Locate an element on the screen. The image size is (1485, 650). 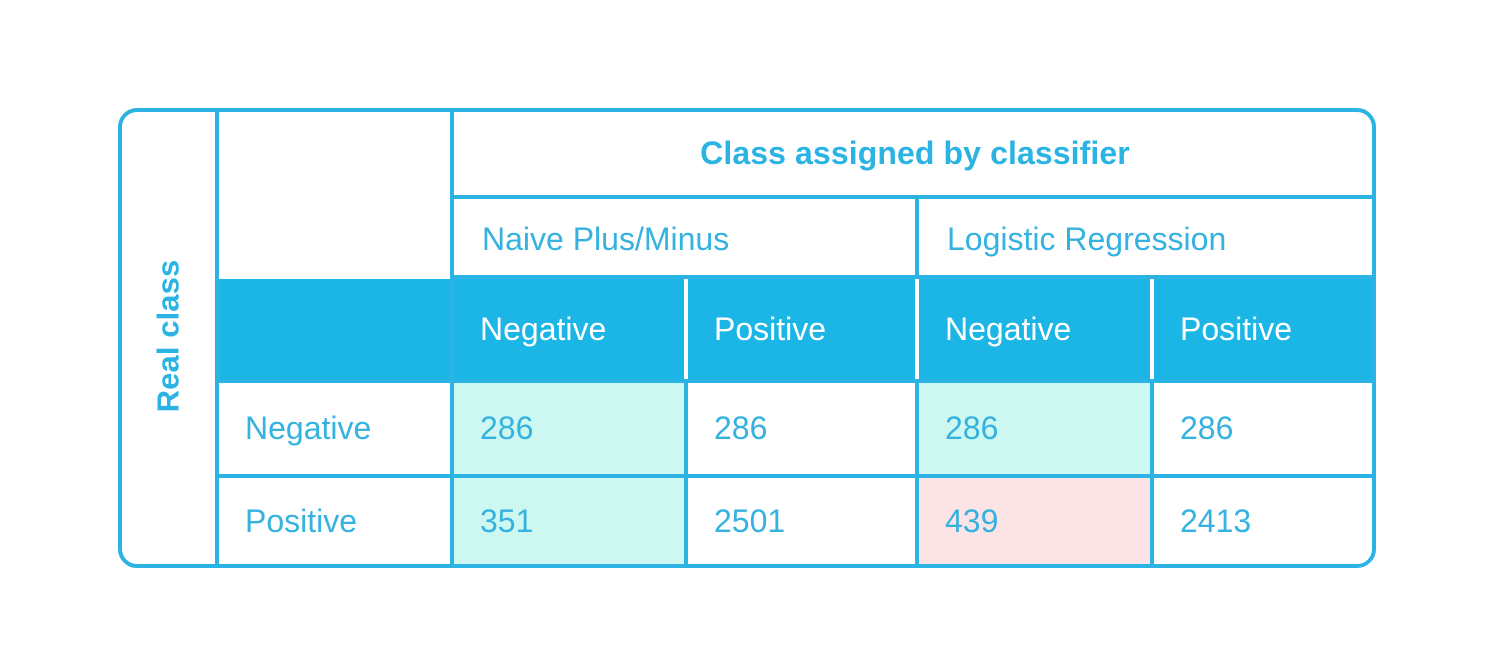
gridline-v-header-logreg-split is located at coordinates (1152, 329).